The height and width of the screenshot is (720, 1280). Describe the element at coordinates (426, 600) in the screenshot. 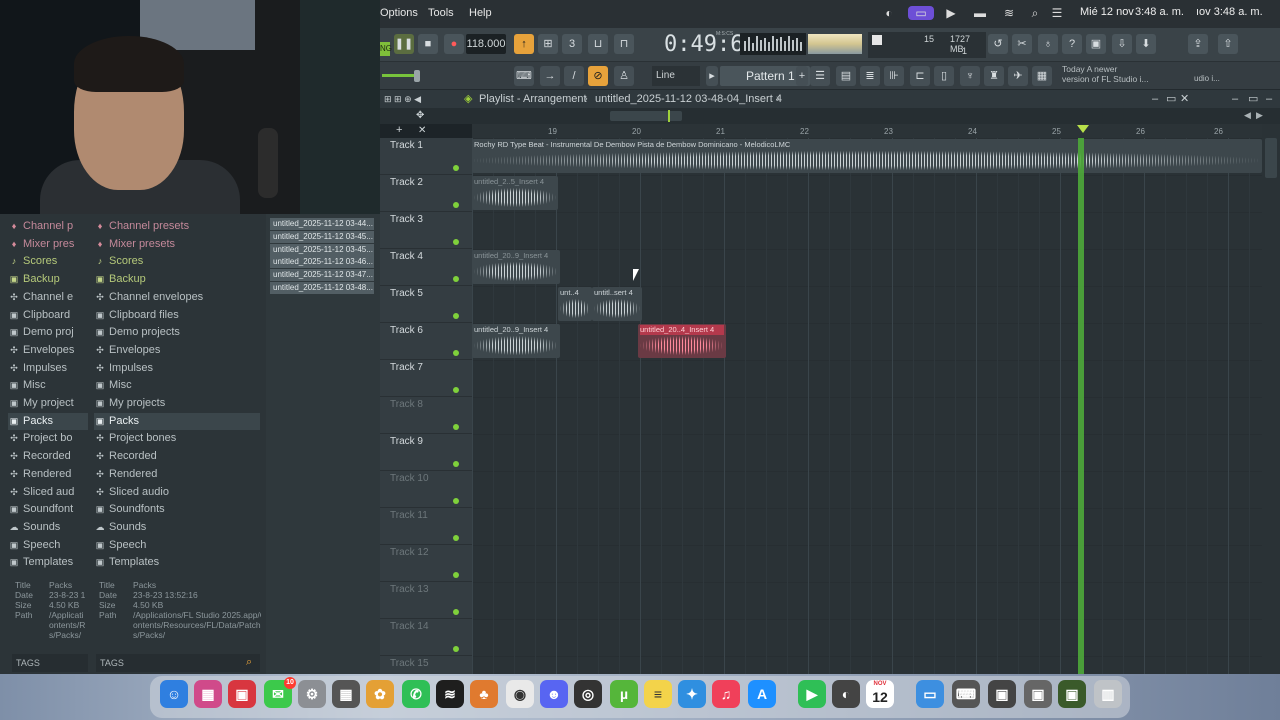

I see `track-header: Track 13` at that location.